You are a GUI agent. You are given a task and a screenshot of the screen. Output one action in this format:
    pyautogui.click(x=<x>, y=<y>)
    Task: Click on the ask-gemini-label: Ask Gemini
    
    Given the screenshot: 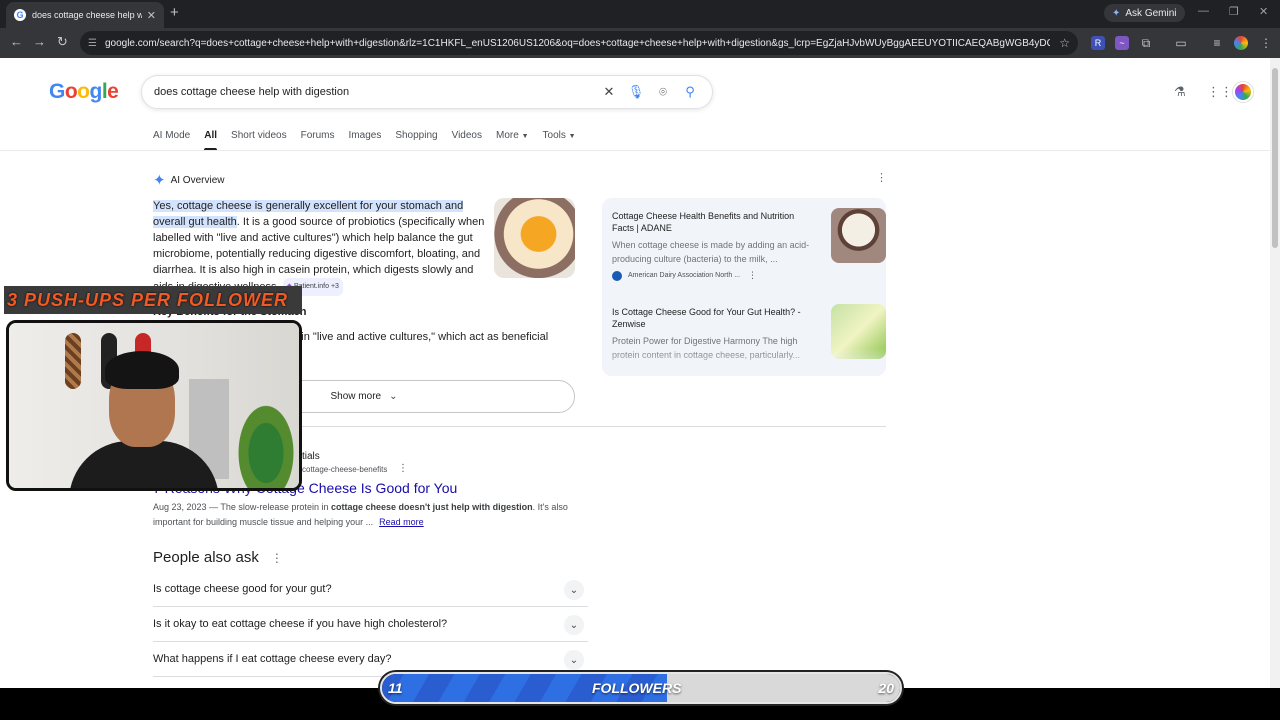 What is the action you would take?
    pyautogui.click(x=1151, y=13)
    